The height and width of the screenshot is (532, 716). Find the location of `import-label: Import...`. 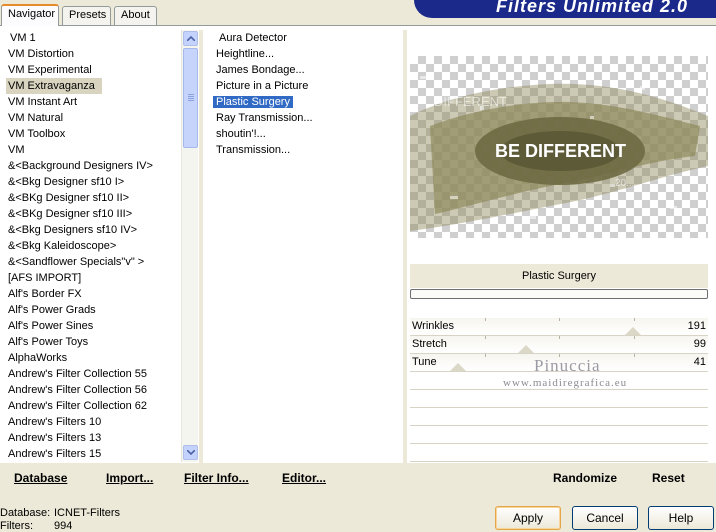

import-label: Import... is located at coordinates (130, 478).